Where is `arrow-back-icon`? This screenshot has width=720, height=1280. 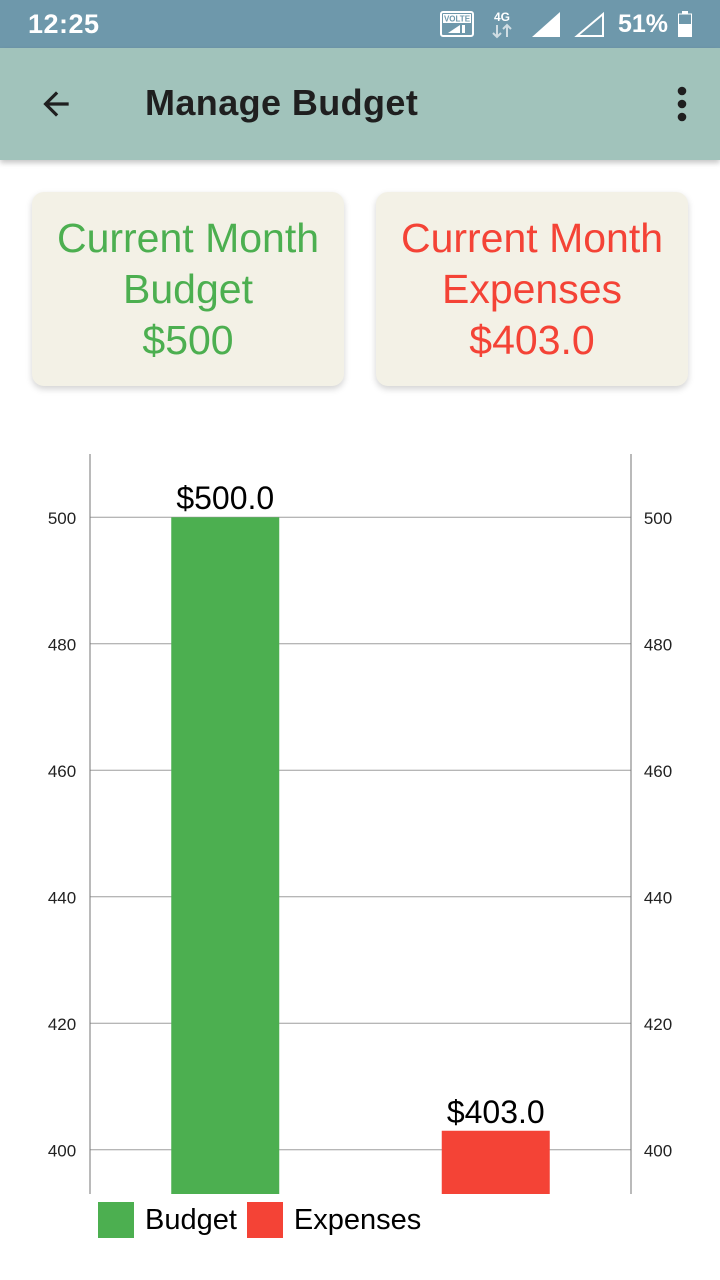
arrow-back-icon is located at coordinates (56, 104).